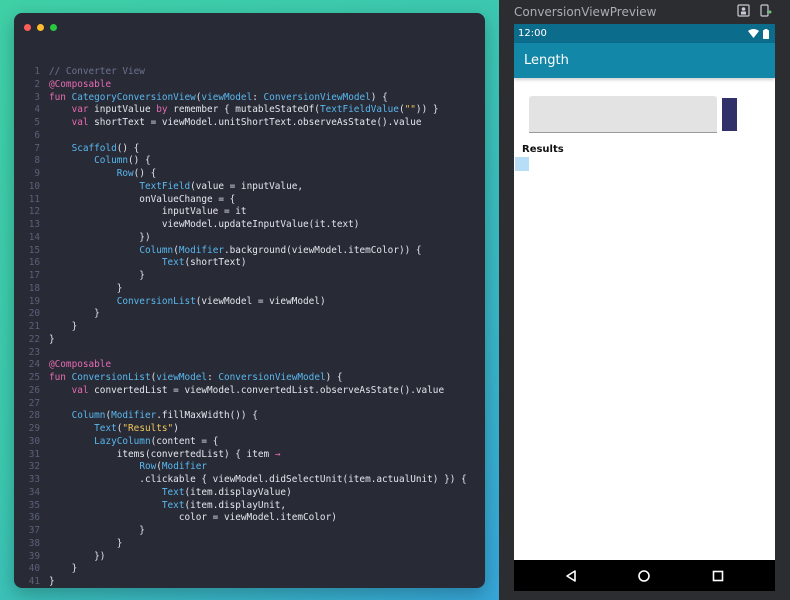 The height and width of the screenshot is (600, 790). I want to click on code-text: LazyColumn(content = {, so click(267, 442).